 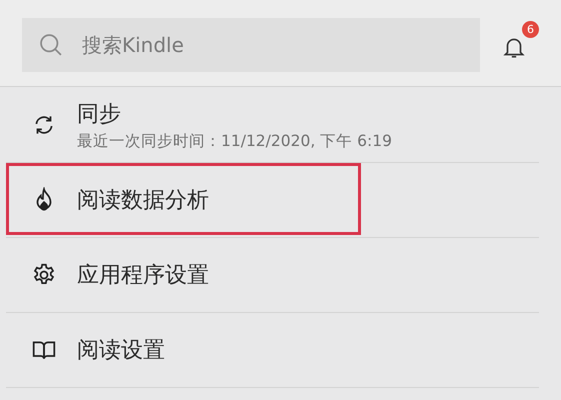 I want to click on menu-item-title: 应用程序设置, so click(x=143, y=276).